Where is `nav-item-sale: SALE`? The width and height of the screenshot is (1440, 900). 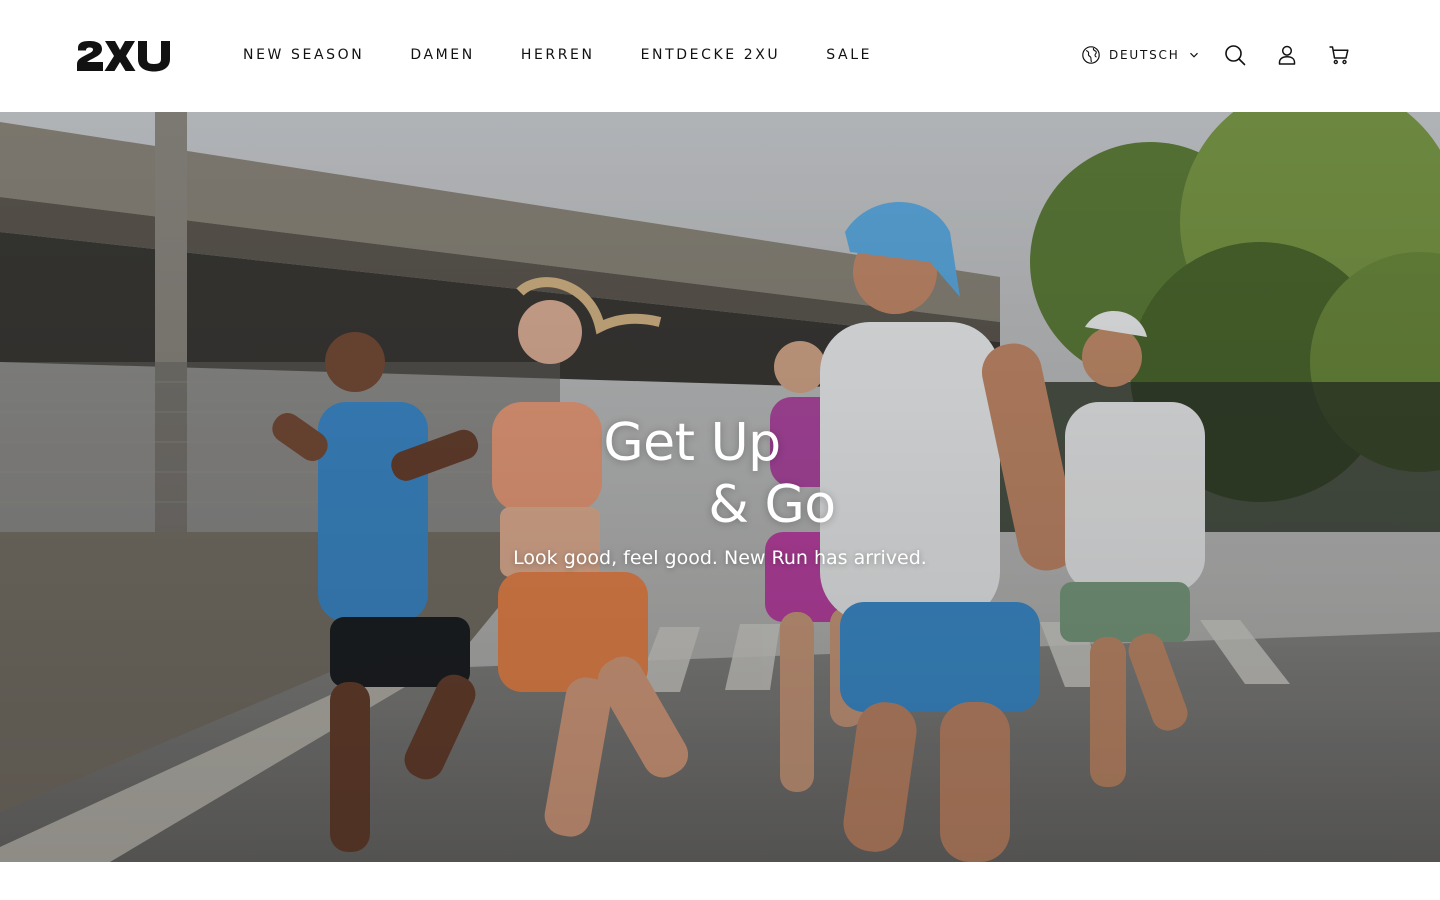 nav-item-sale: SALE is located at coordinates (849, 55).